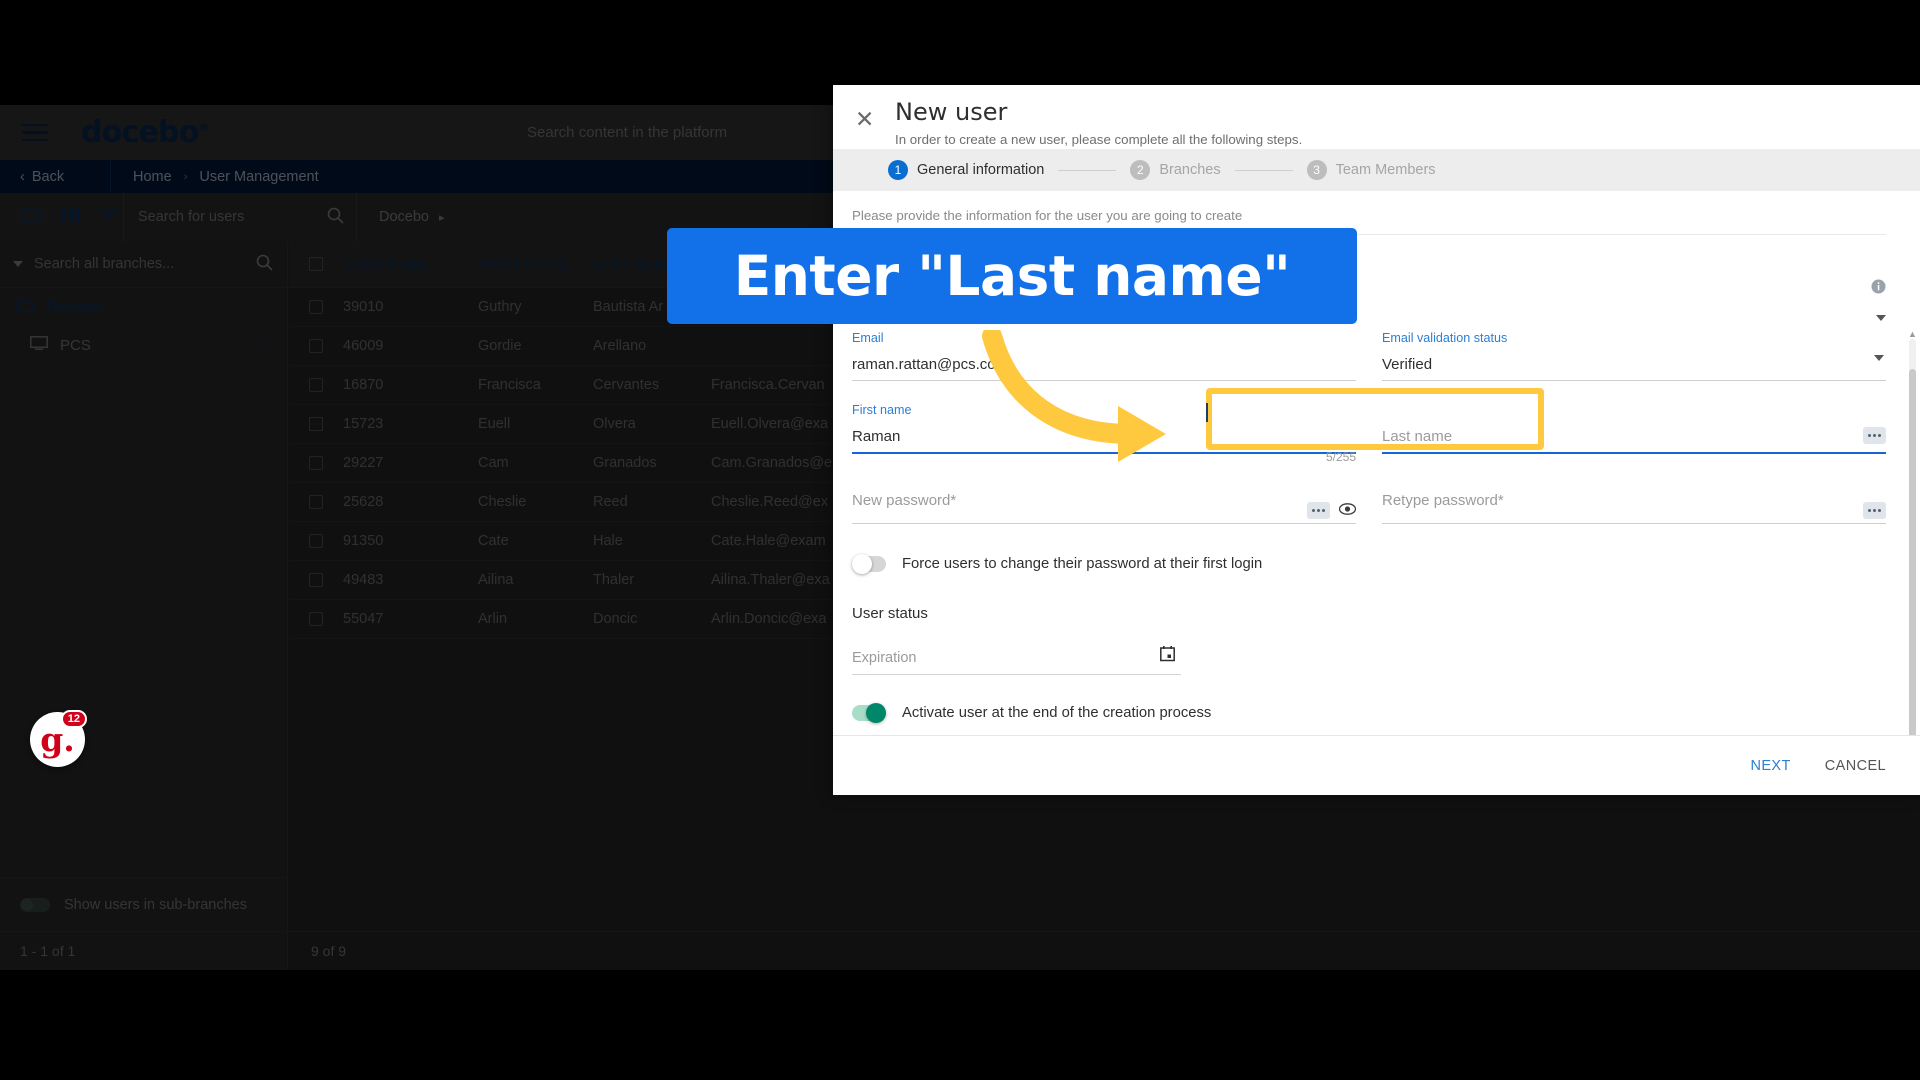  Describe the element at coordinates (155, 904) in the screenshot. I see `show-subbranches-label: Show users in sub-branches` at that location.